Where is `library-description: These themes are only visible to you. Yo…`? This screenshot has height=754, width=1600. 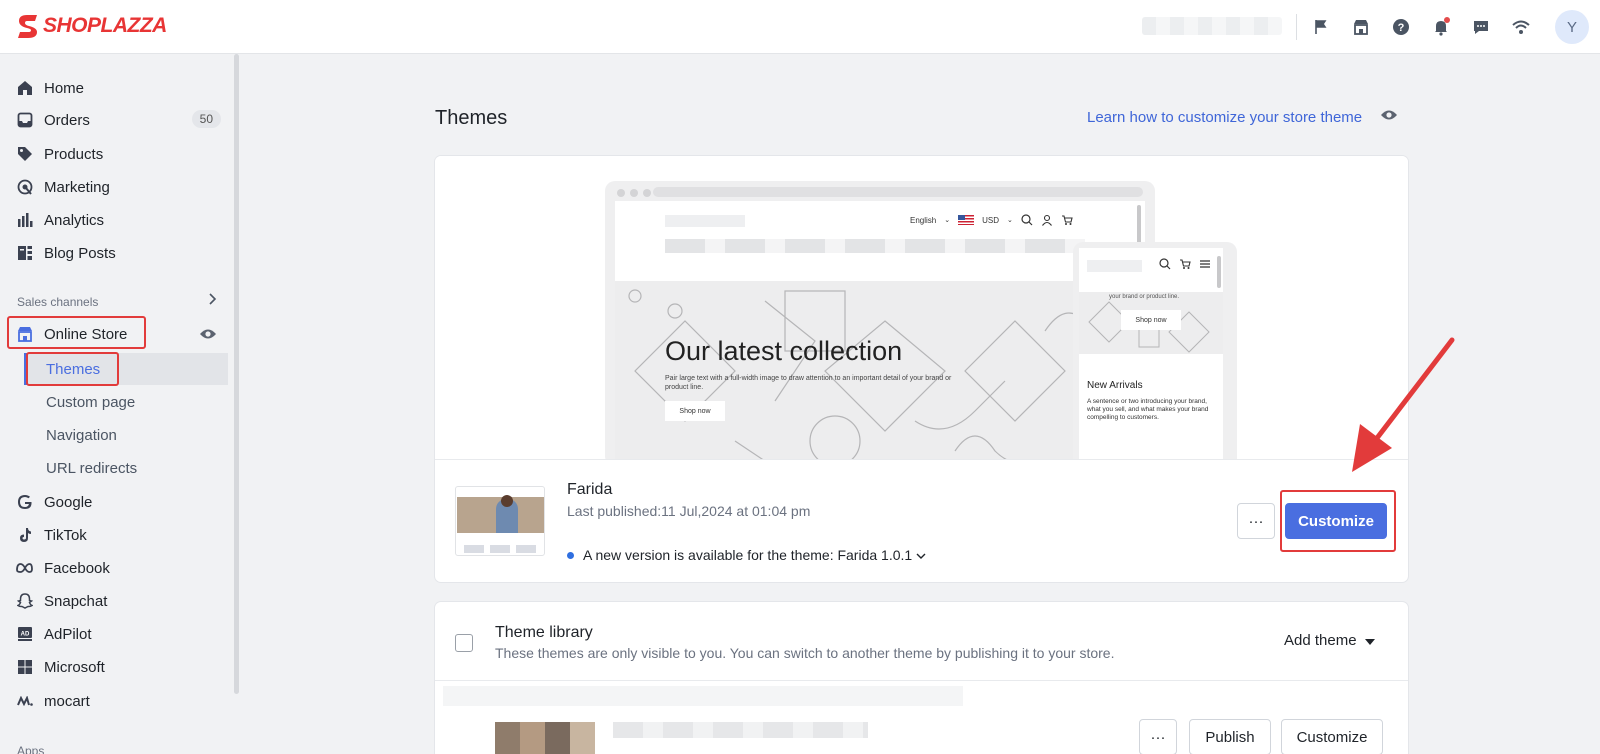 library-description: These themes are only visible to you. Yo… is located at coordinates (805, 653).